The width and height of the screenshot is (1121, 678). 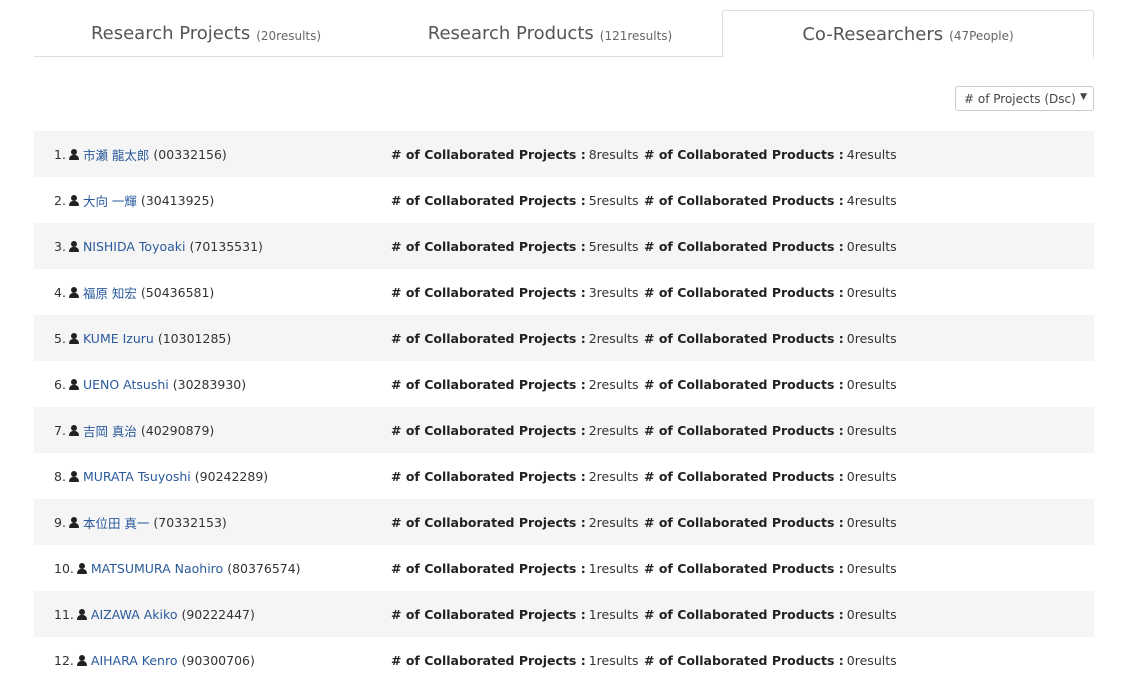 I want to click on researcher-id: (00332156), so click(x=190, y=154).